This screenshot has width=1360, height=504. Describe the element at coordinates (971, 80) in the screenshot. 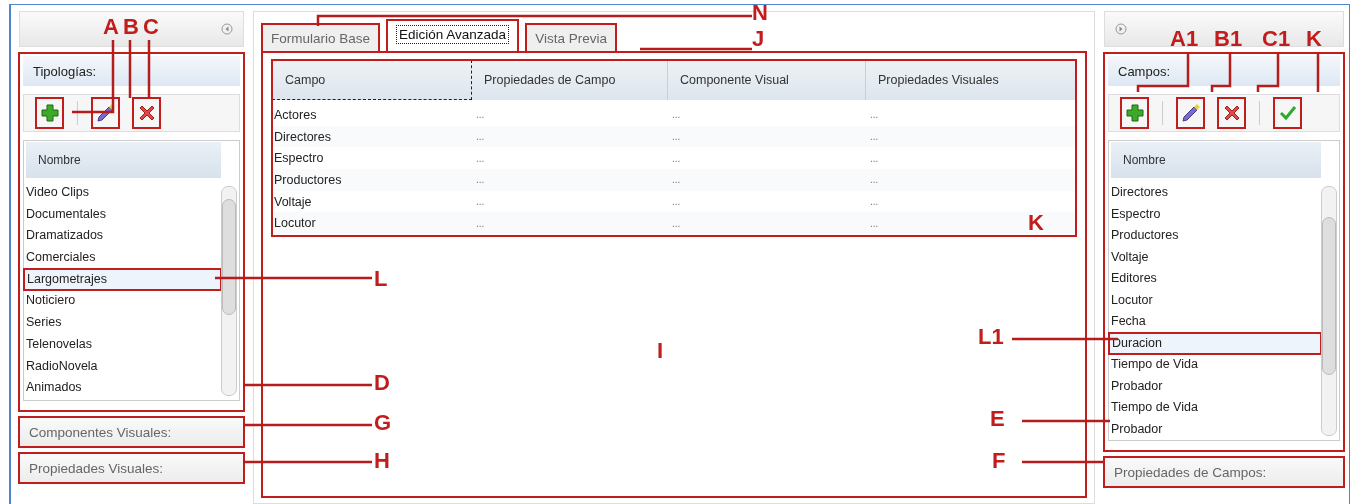

I see `column-header: Propiedades Visuales` at that location.